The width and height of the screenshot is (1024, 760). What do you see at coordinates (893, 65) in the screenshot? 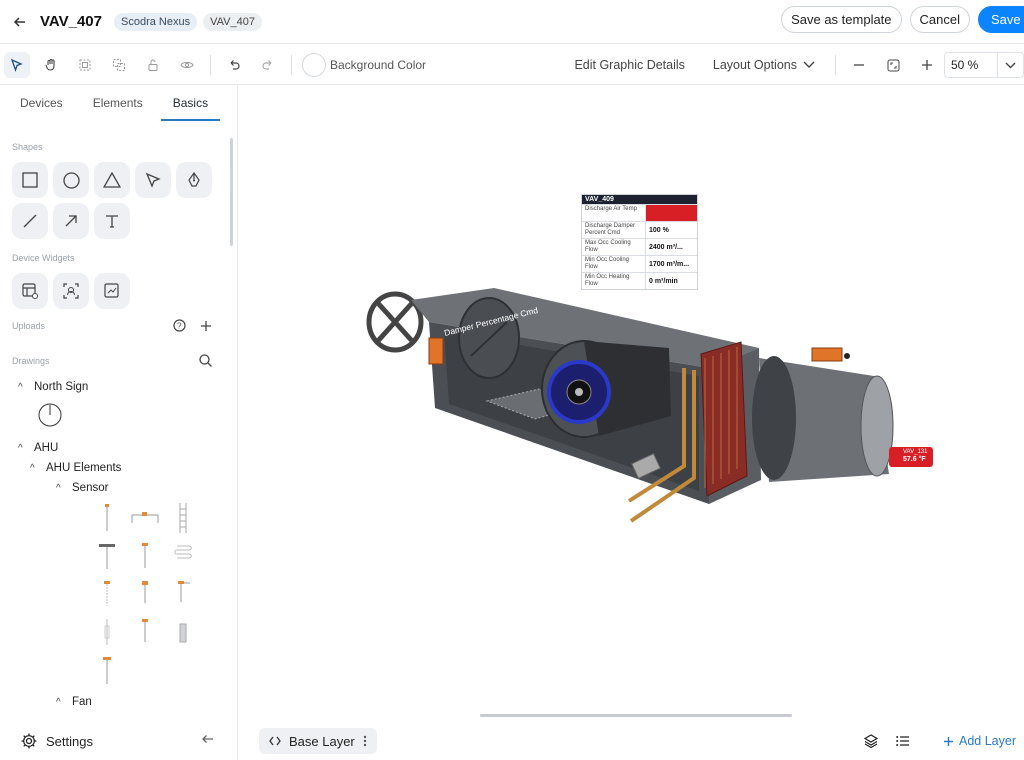
I see `fit-to-screen-button` at bounding box center [893, 65].